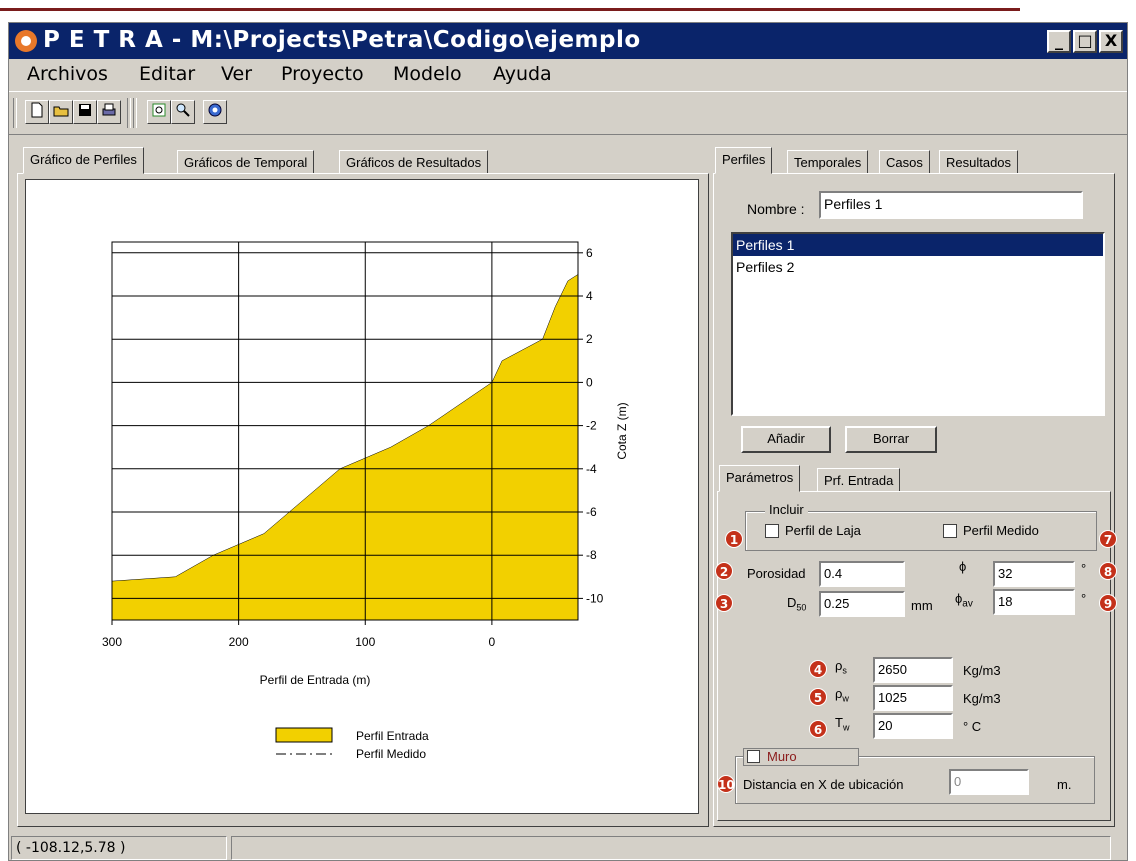  I want to click on d50-unit: mm, so click(922, 605).